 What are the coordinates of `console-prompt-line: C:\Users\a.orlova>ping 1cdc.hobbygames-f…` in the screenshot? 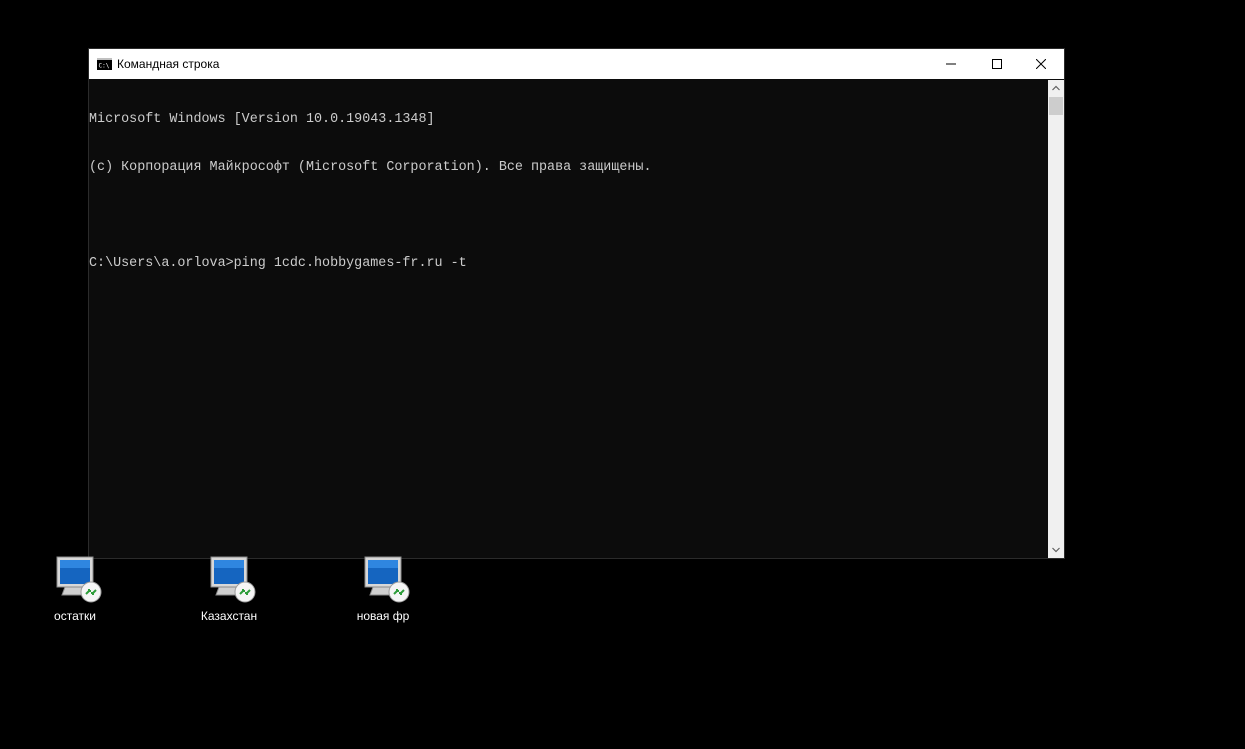 It's located at (278, 263).